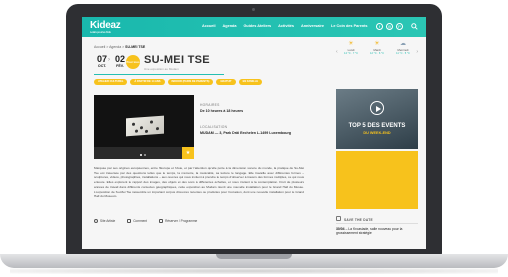 The image size is (508, 277). Describe the element at coordinates (135, 47) in the screenshot. I see `breadcrumb-current: SU-MEI TSE` at that location.